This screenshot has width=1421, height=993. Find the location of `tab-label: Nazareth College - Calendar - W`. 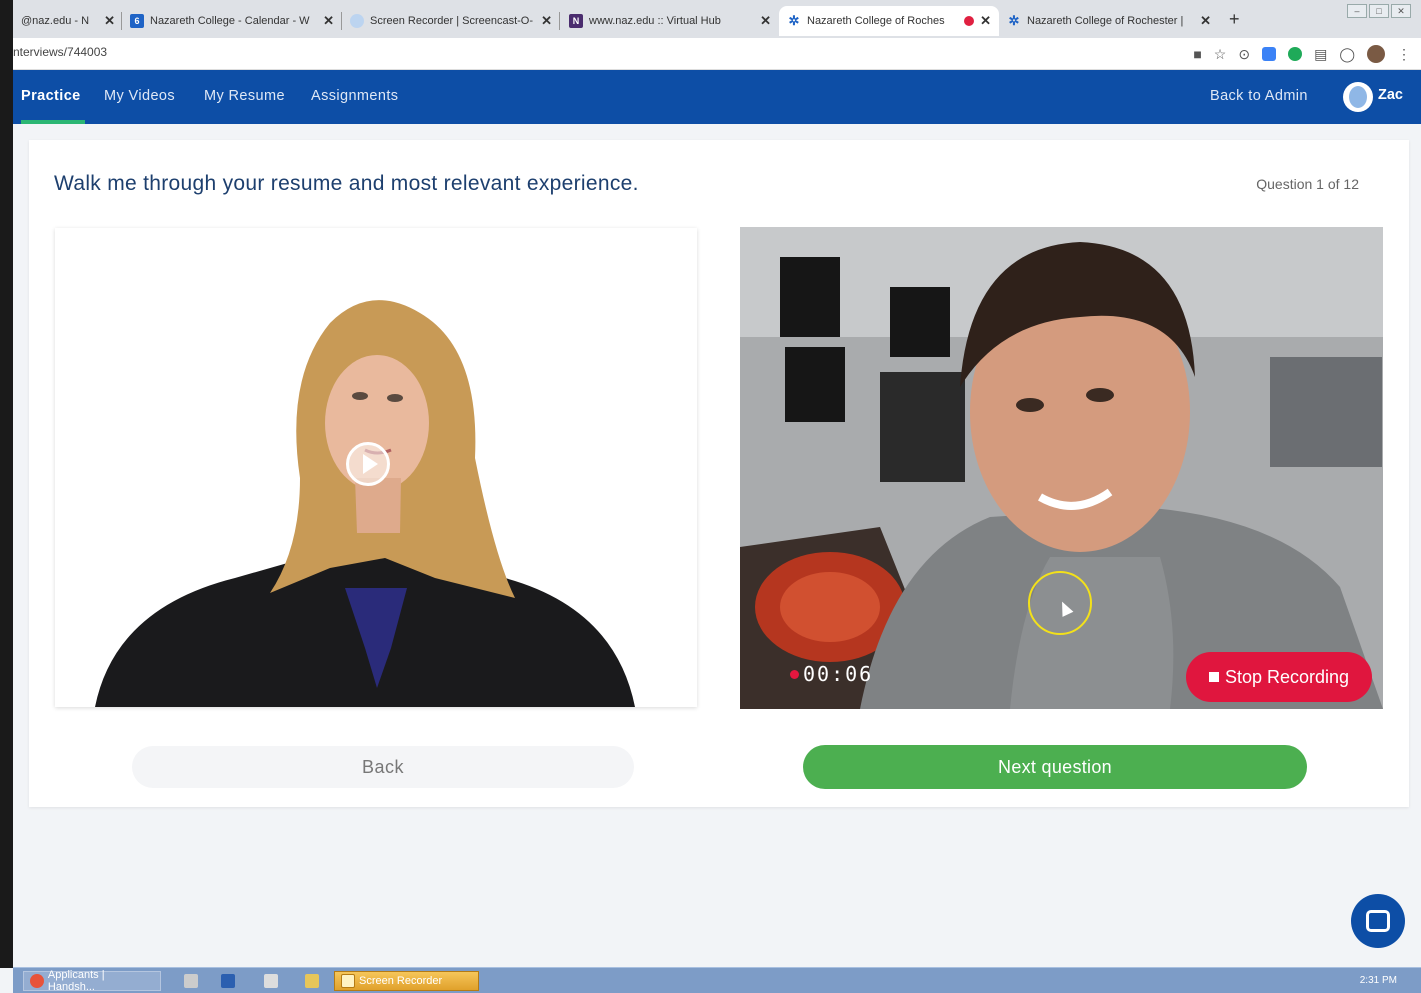

tab-label: Nazareth College - Calendar - W is located at coordinates (230, 21).